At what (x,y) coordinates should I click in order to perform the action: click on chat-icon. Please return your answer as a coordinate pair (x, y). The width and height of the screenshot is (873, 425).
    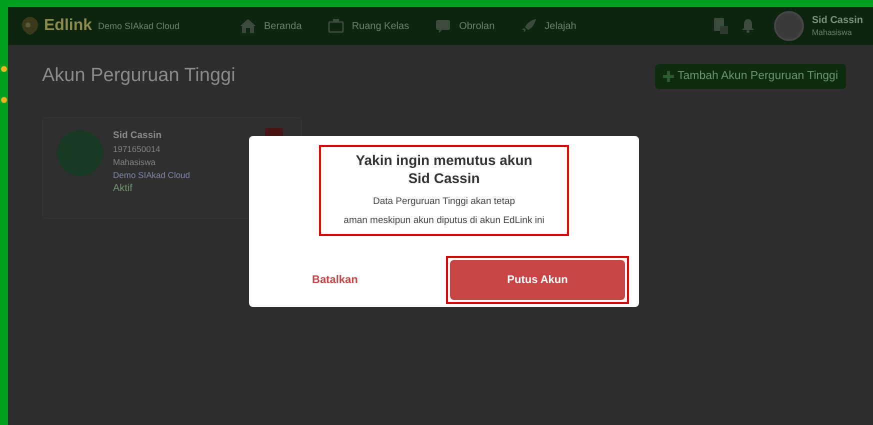
    Looking at the image, I should click on (443, 26).